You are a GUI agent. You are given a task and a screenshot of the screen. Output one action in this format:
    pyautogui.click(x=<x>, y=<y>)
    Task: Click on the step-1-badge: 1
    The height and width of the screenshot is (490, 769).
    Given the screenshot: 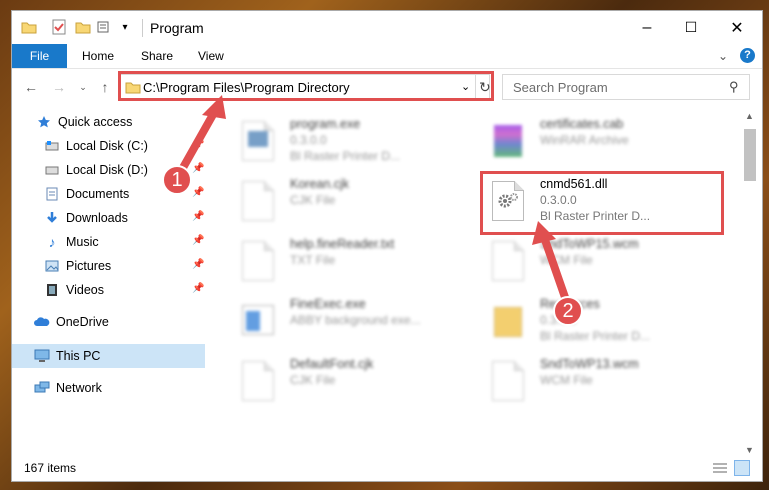 What is the action you would take?
    pyautogui.click(x=177, y=180)
    